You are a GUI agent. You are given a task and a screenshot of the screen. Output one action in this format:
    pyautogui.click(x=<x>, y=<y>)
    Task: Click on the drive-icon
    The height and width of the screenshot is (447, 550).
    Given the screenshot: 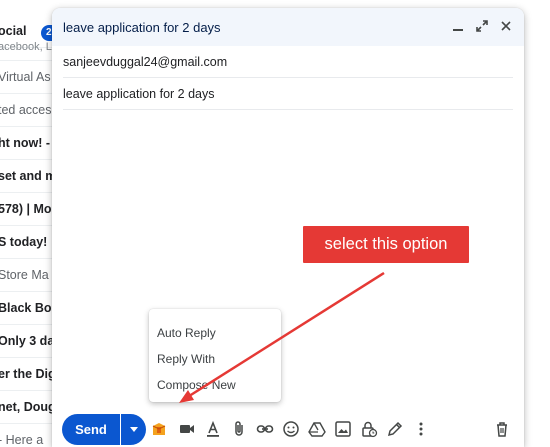 What is the action you would take?
    pyautogui.click(x=317, y=429)
    